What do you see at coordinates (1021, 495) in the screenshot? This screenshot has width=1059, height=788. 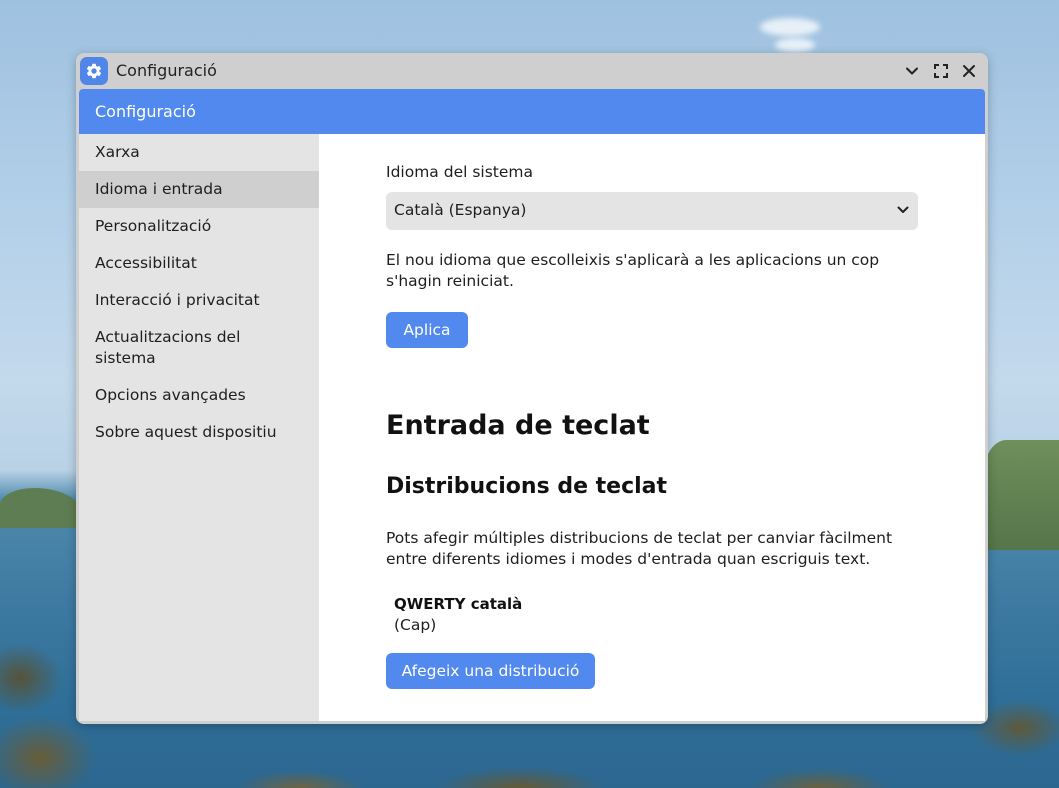 I see `hill-right` at bounding box center [1021, 495].